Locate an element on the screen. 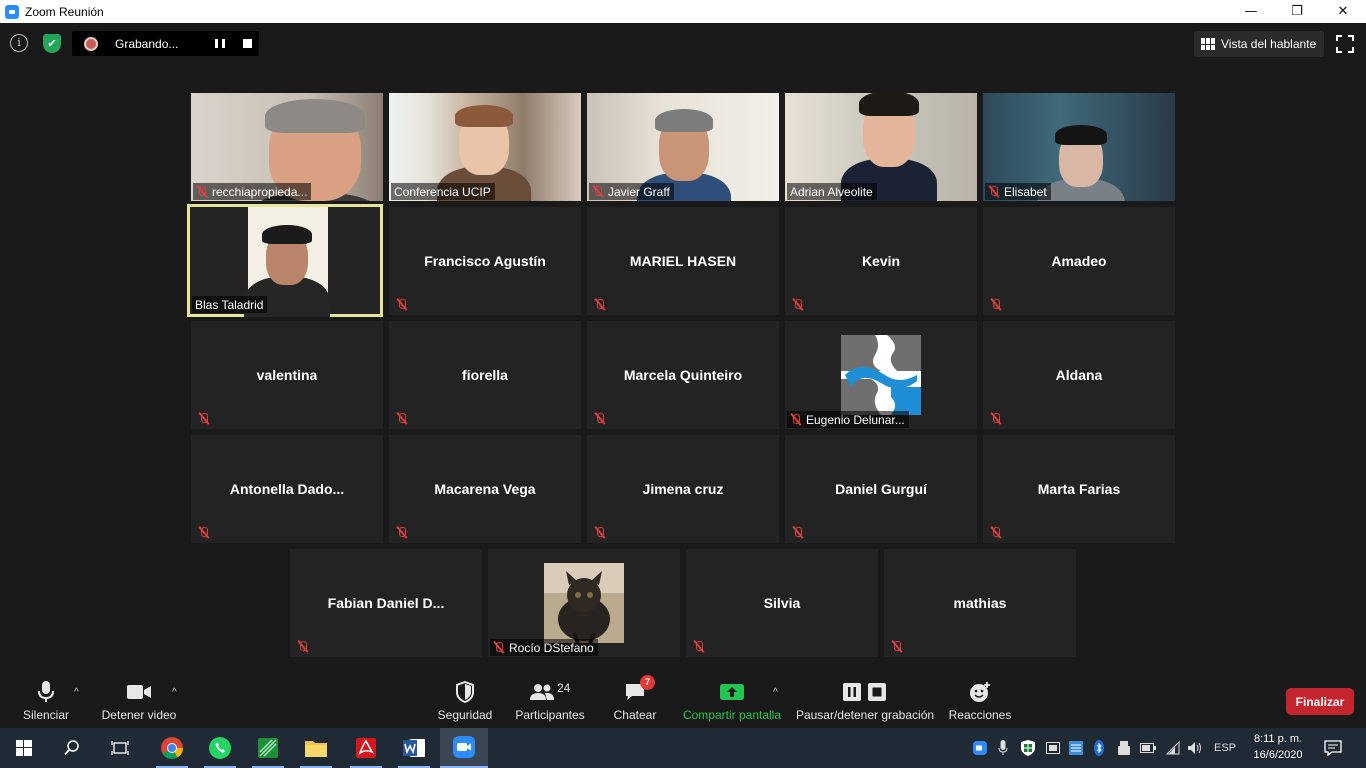 This screenshot has width=1366, height=768. share-options-chevron-icon: ^ is located at coordinates (775, 692).